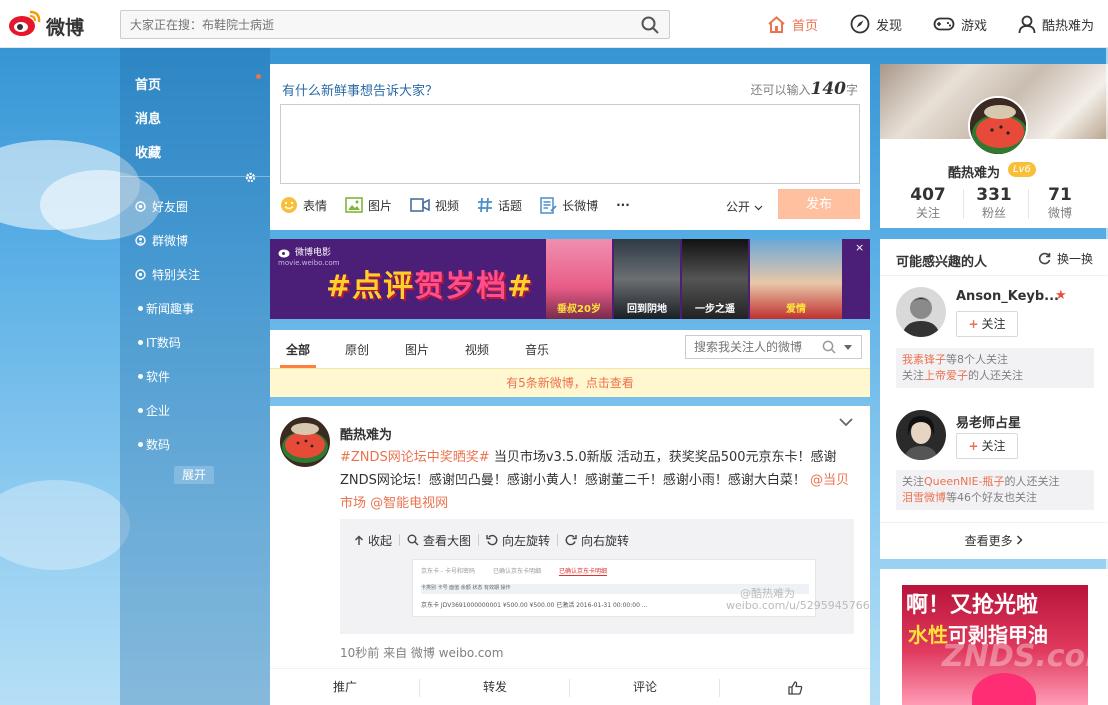 This screenshot has width=1108, height=705. Describe the element at coordinates (924, 359) in the screenshot. I see `reason-link: 我素锋子` at that location.